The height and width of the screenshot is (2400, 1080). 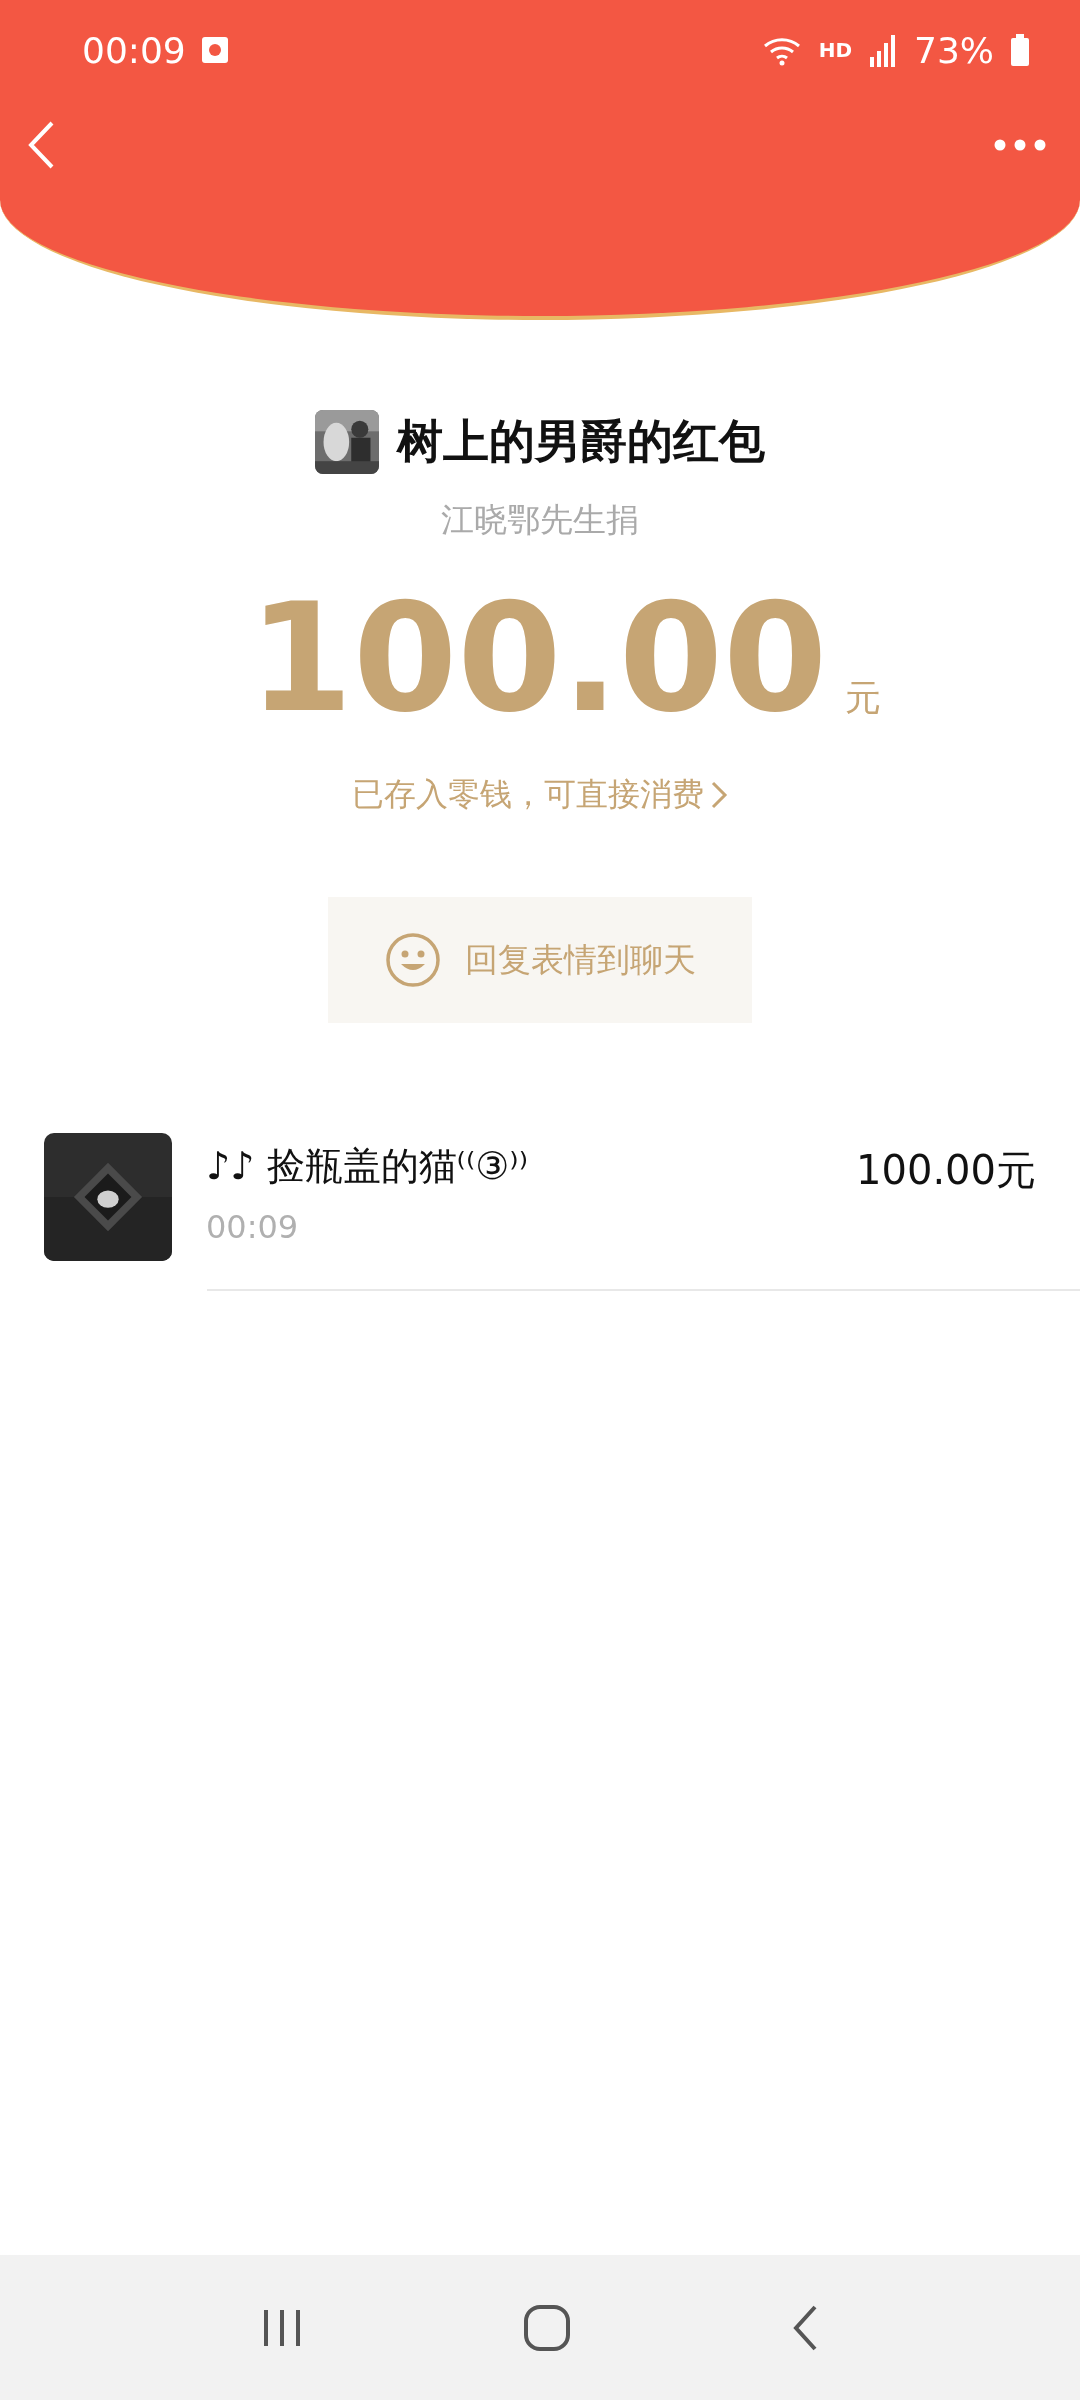 What do you see at coordinates (954, 50) in the screenshot?
I see `battery-level: 73%` at bounding box center [954, 50].